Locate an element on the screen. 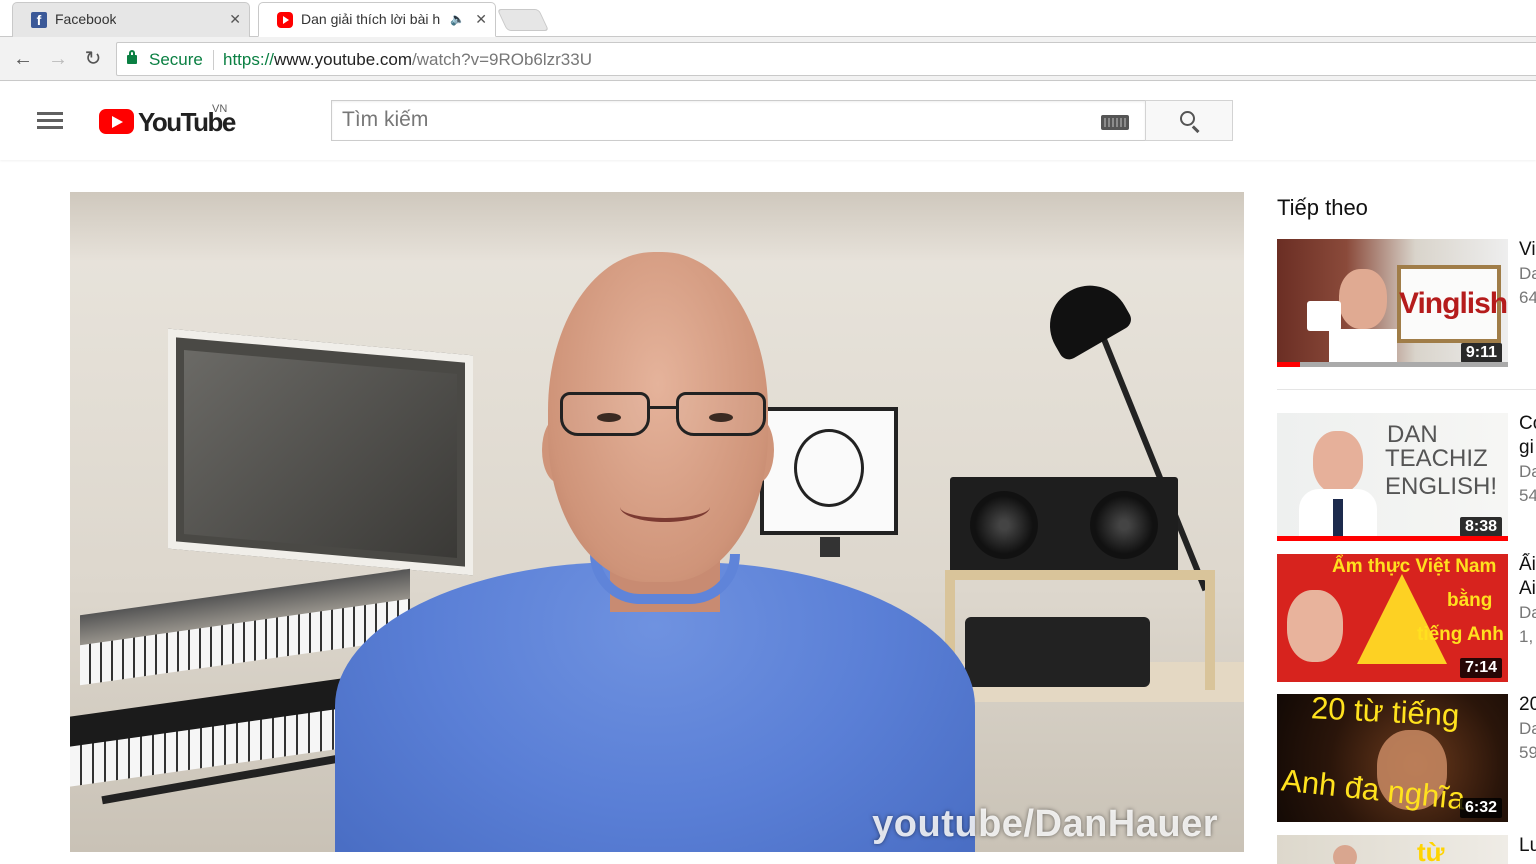 The image size is (1536, 864). url-host: www.youtube.com is located at coordinates (343, 59).